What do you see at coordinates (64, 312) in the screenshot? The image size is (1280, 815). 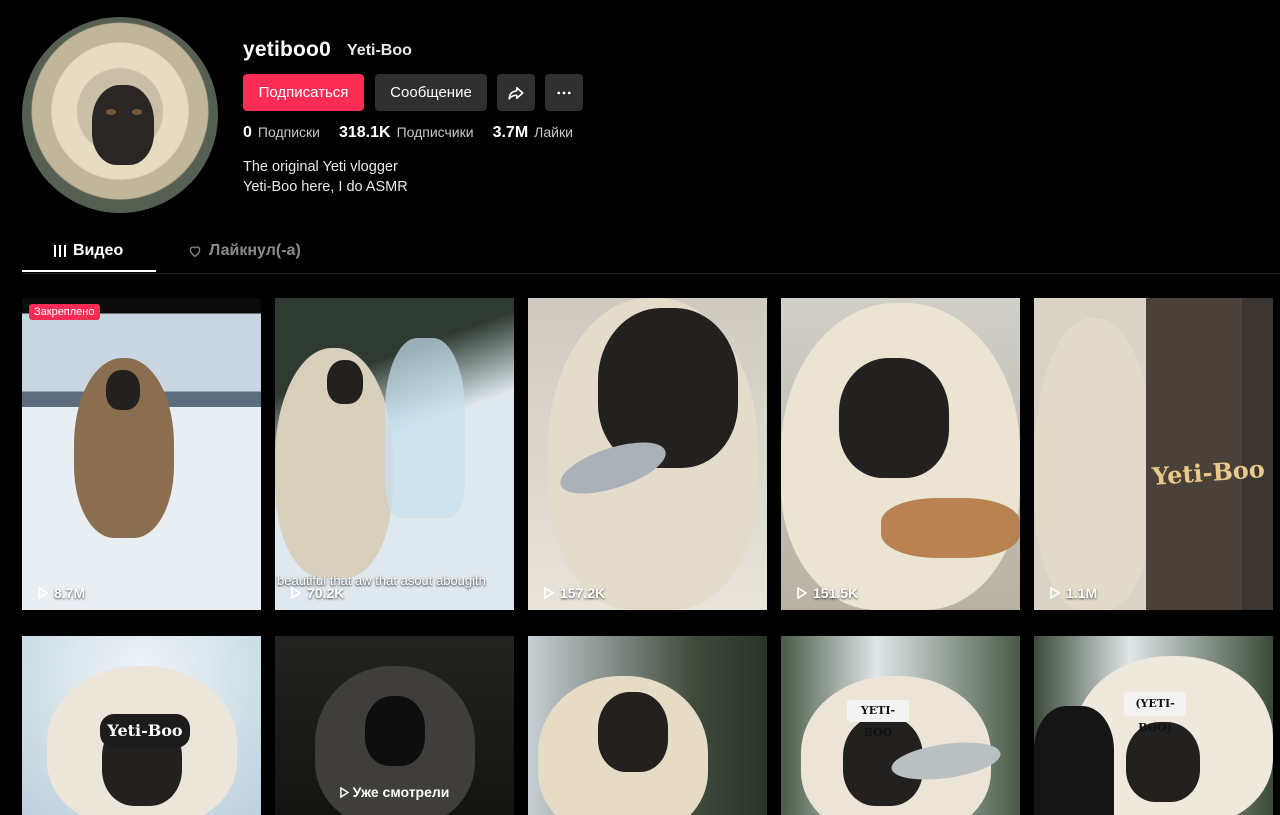 I see `pinned-badge: Закреплено` at bounding box center [64, 312].